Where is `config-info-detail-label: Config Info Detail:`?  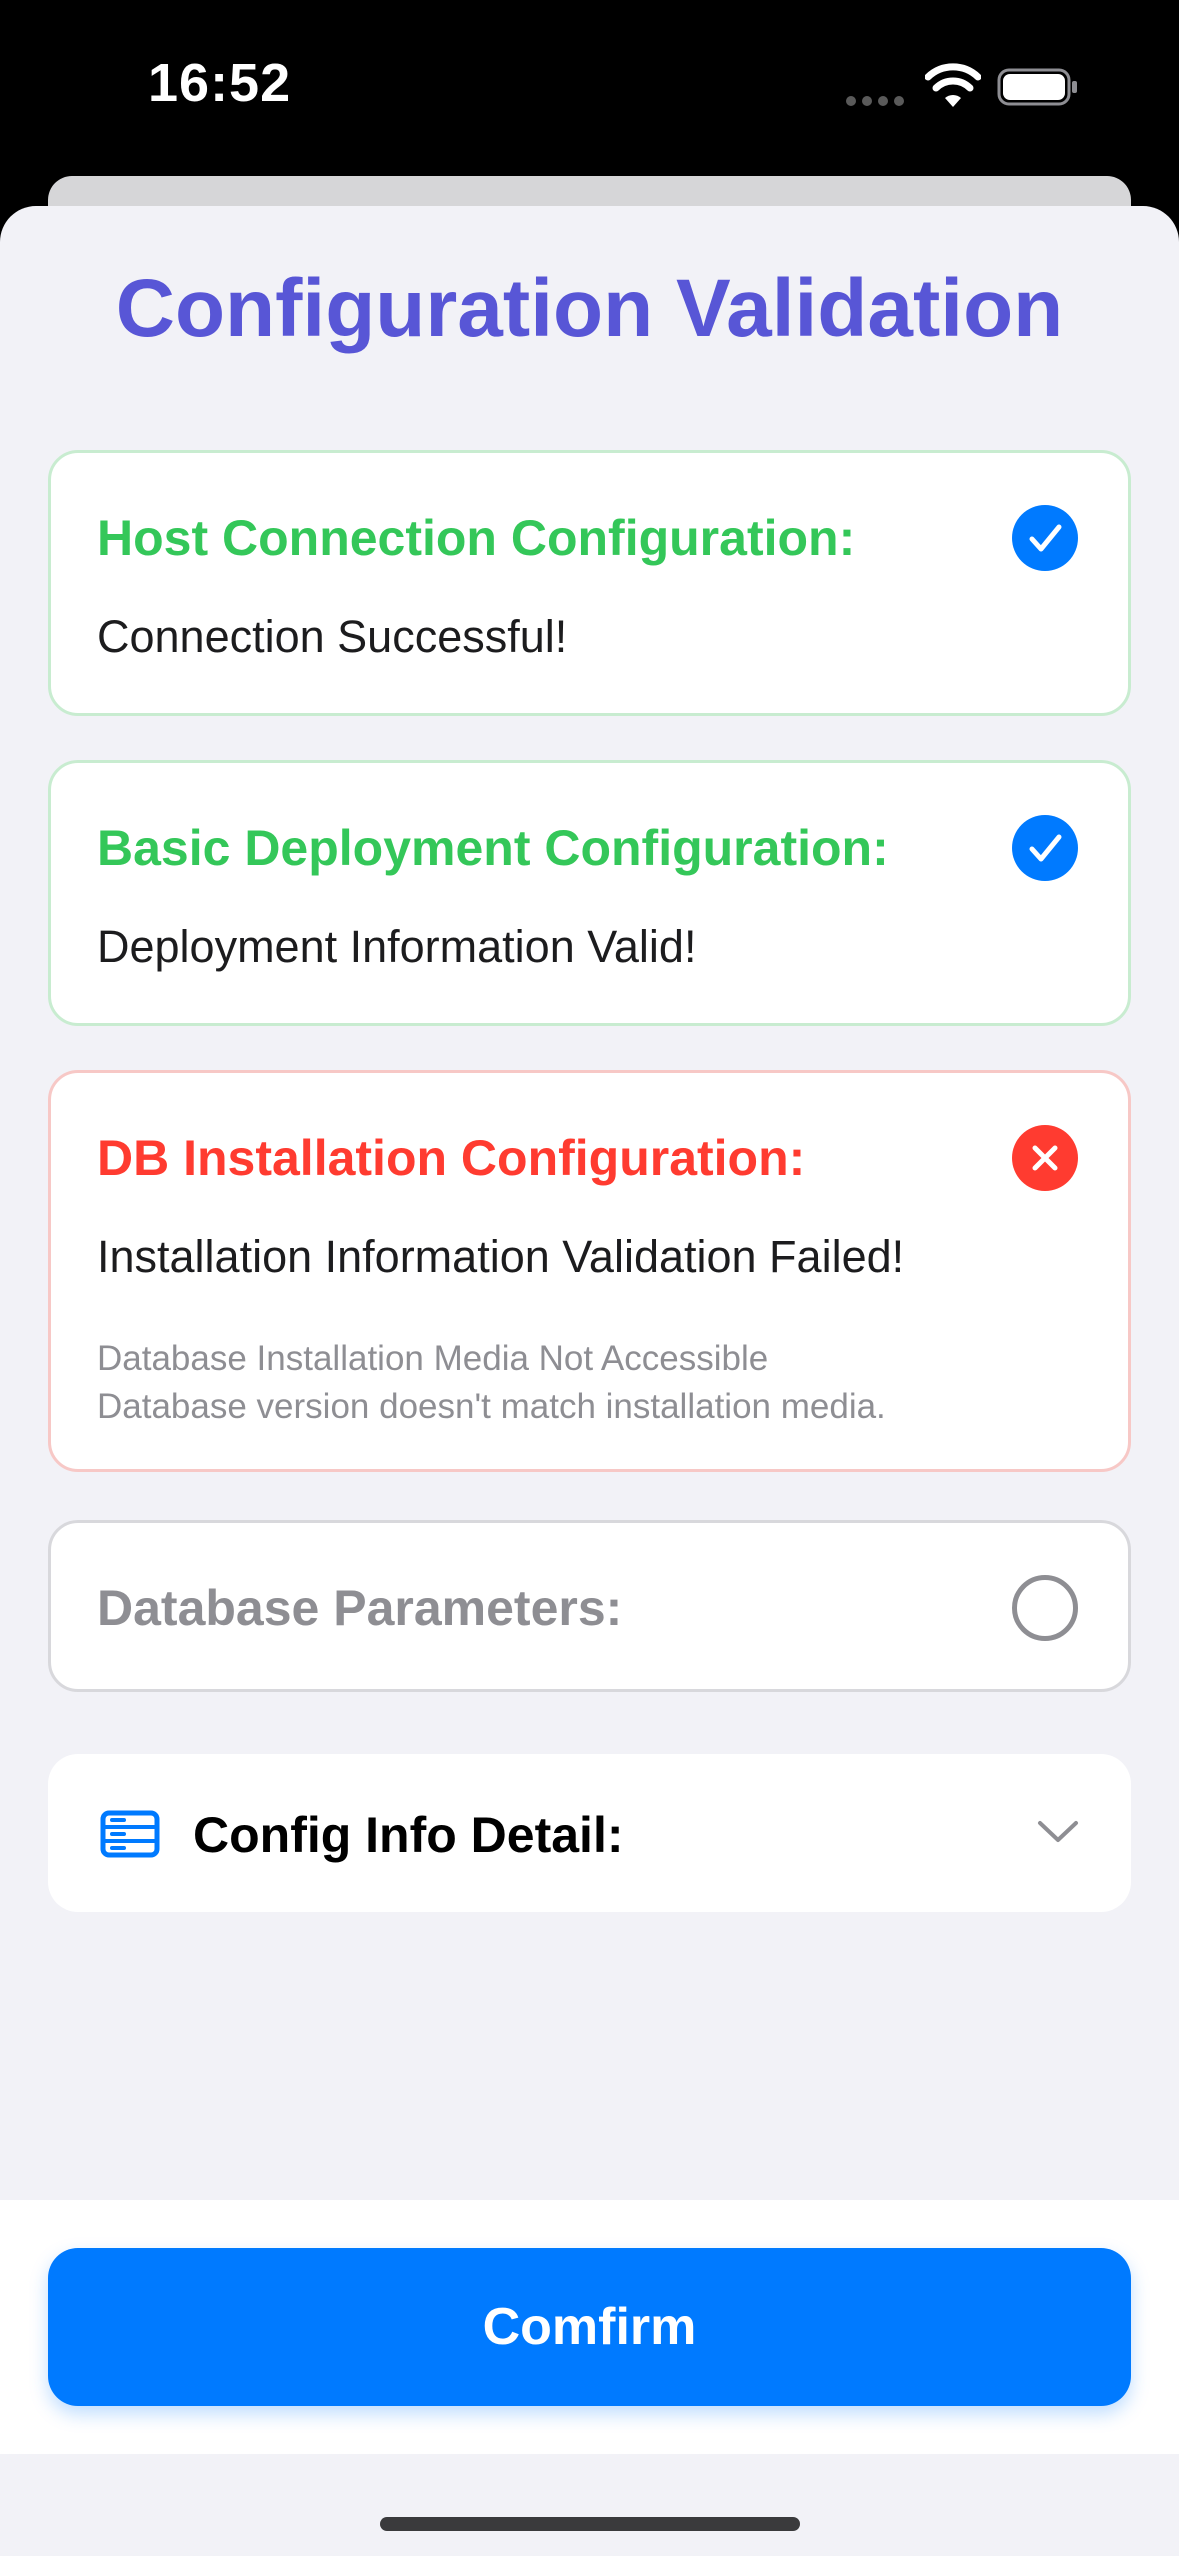
config-info-detail-label: Config Info Detail: is located at coordinates (408, 1835).